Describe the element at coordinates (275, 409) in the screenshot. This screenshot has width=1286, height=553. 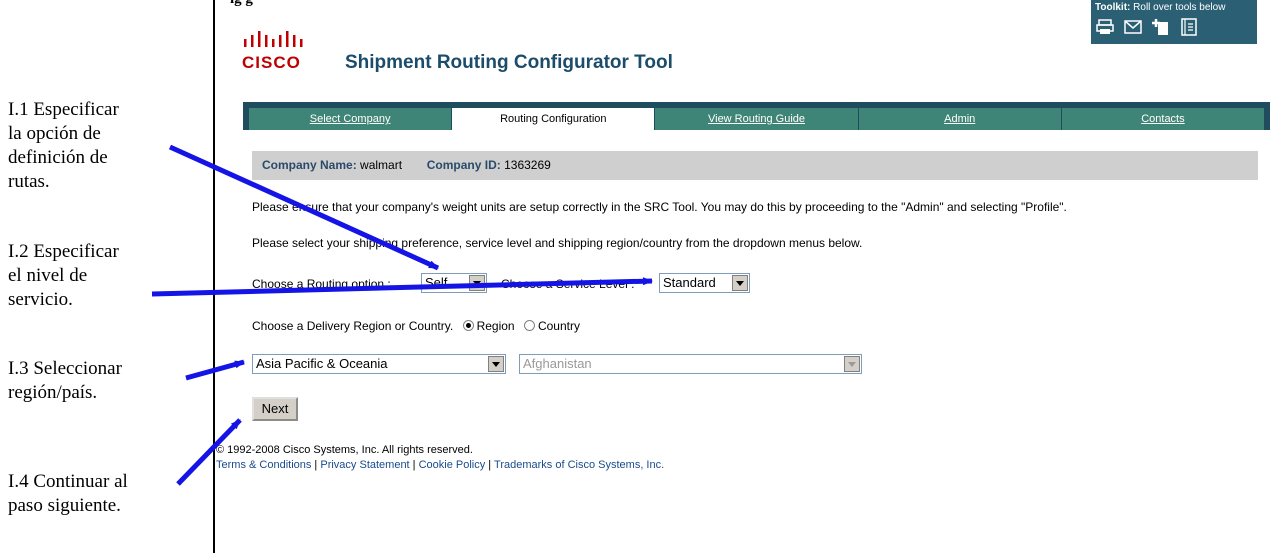
I see `next-button: Next` at that location.